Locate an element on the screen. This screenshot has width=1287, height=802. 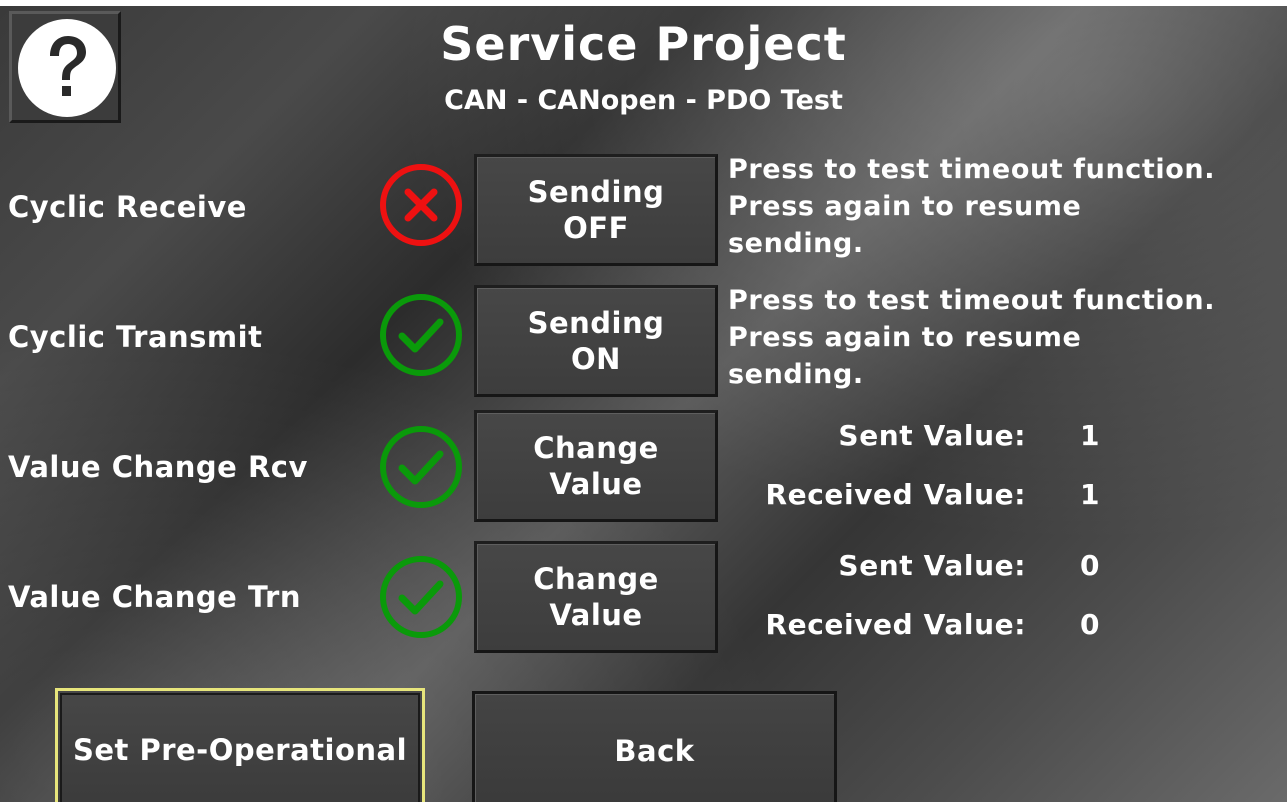
sending-toggle-receive-button: Sending OFF is located at coordinates (596, 210).